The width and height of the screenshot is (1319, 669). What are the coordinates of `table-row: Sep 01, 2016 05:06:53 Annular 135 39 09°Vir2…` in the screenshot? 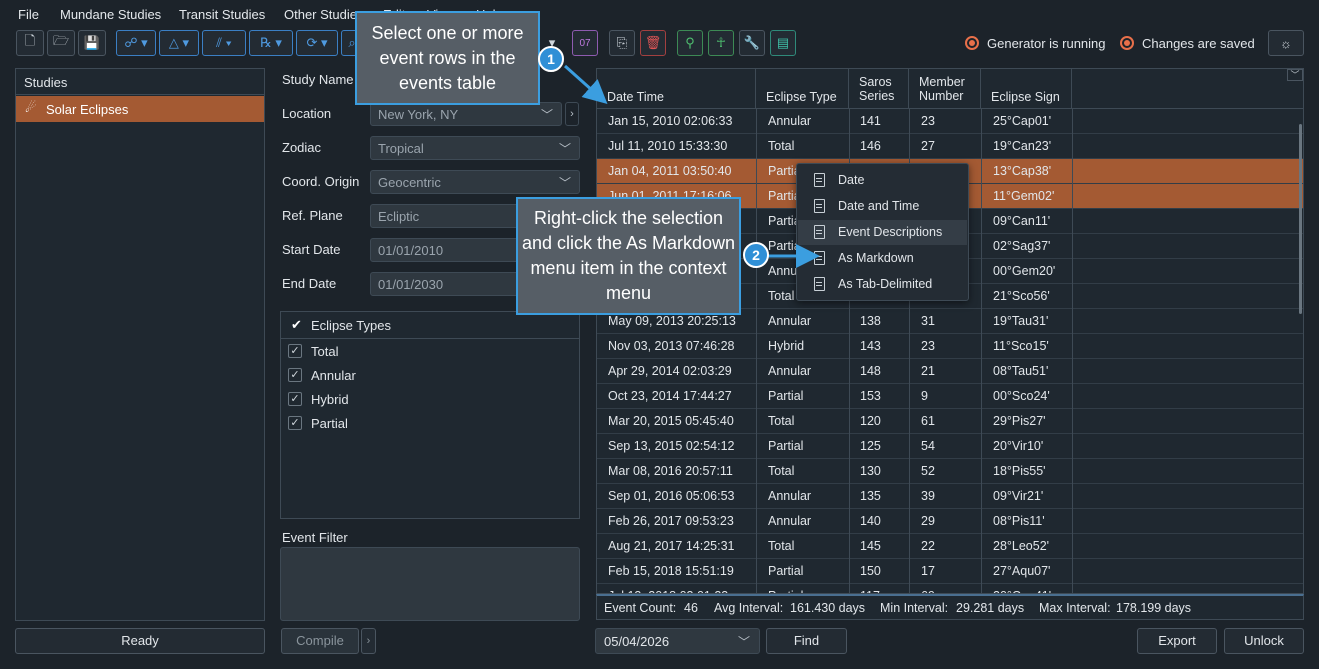 It's located at (950, 496).